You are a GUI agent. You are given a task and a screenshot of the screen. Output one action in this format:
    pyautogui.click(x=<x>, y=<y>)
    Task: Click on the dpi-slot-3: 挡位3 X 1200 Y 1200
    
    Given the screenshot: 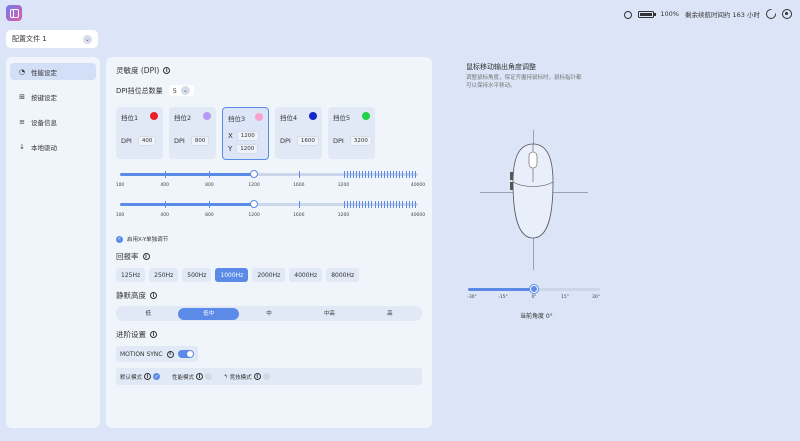 What is the action you would take?
    pyautogui.click(x=245, y=133)
    